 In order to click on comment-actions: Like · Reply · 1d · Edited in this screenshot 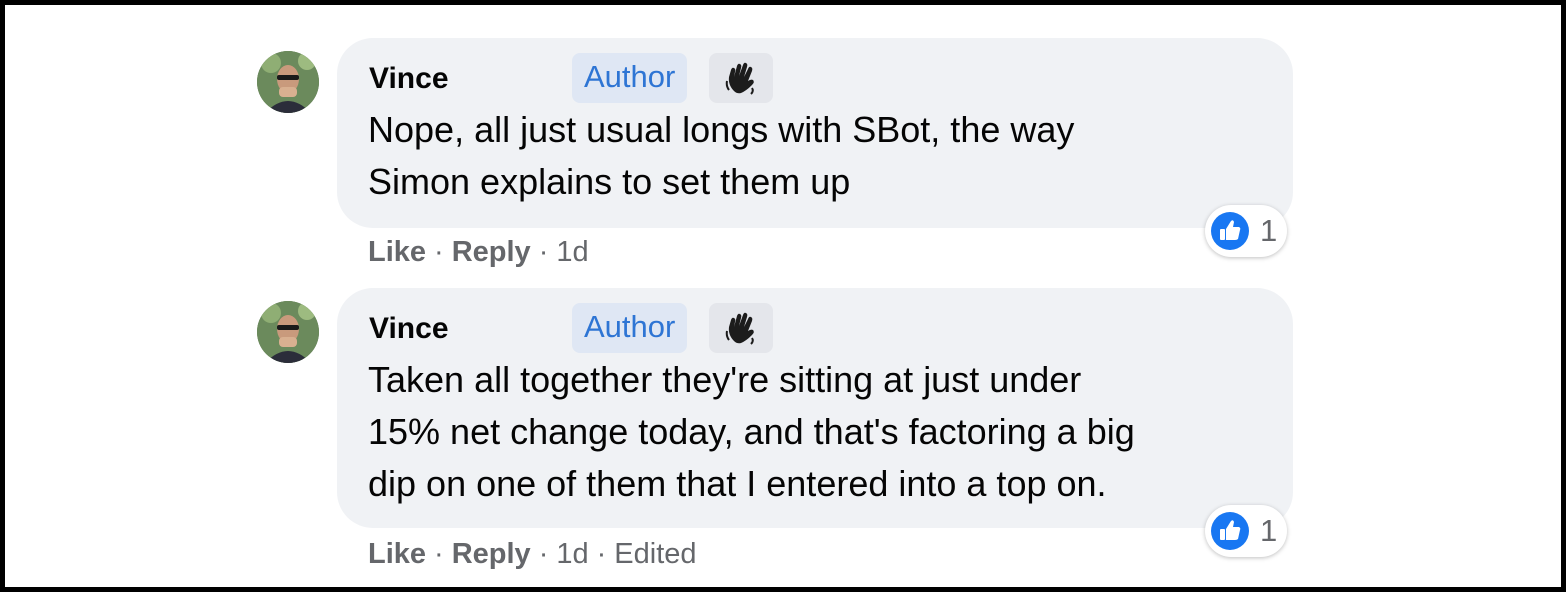, I will do `click(532, 554)`.